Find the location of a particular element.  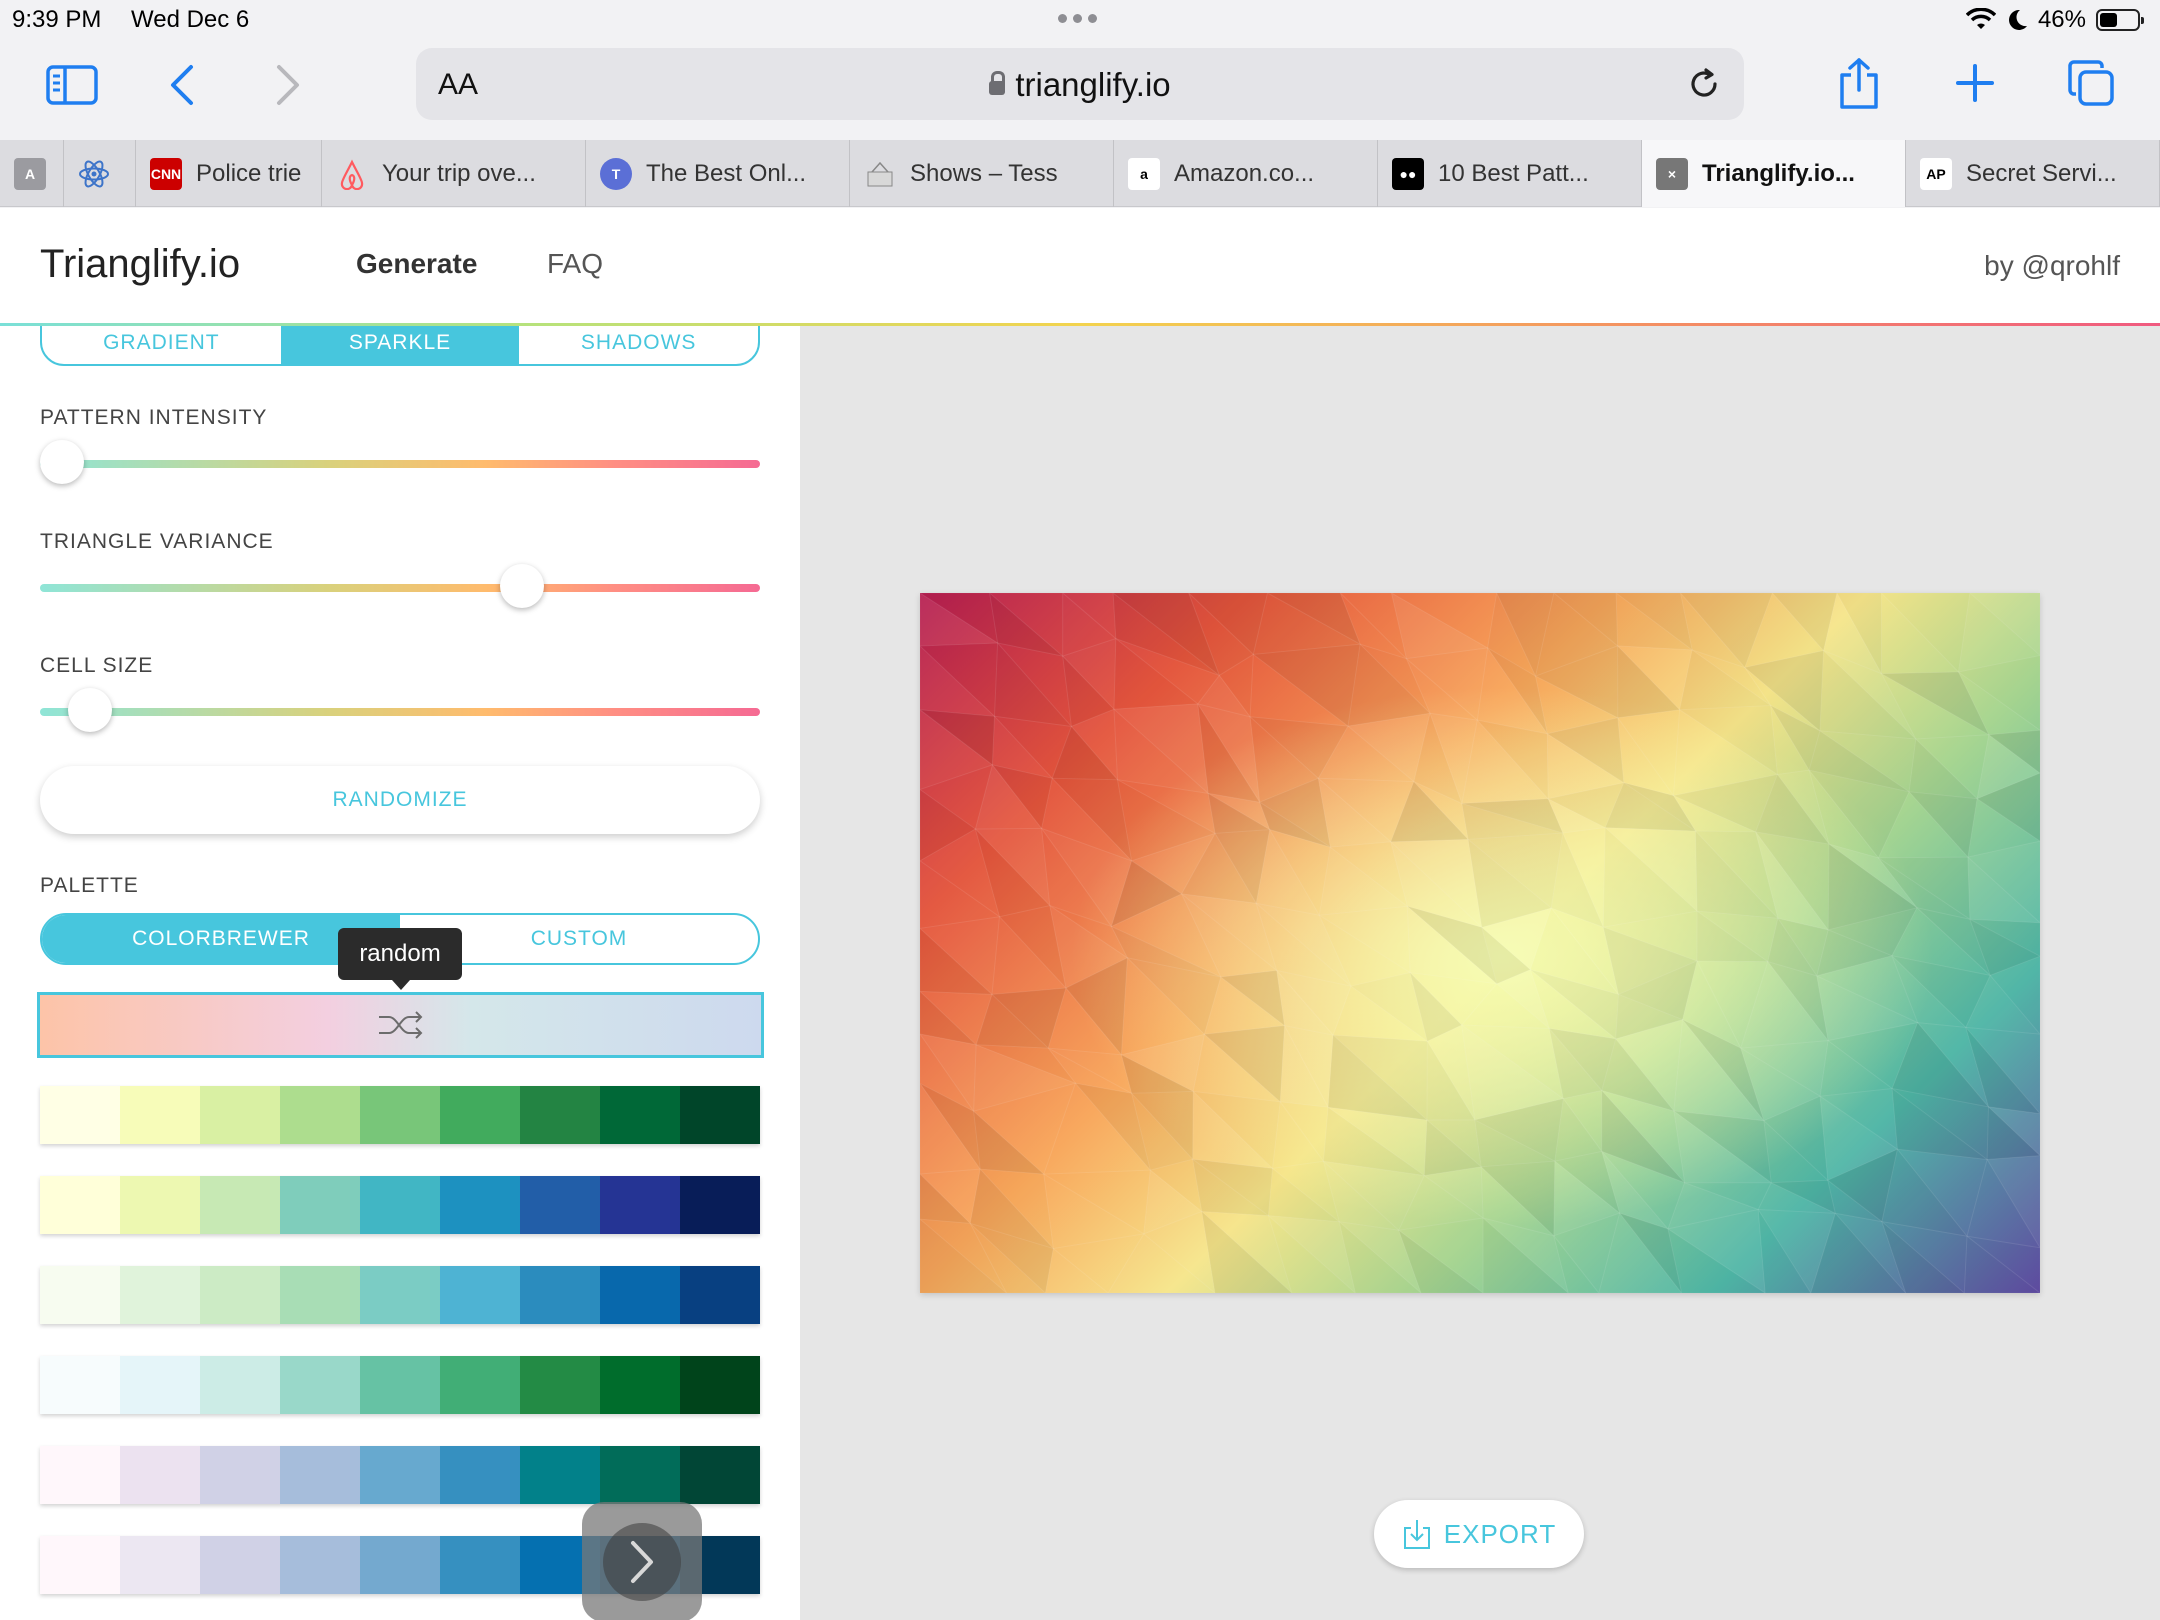

nav-generate: Generate is located at coordinates (416, 264).